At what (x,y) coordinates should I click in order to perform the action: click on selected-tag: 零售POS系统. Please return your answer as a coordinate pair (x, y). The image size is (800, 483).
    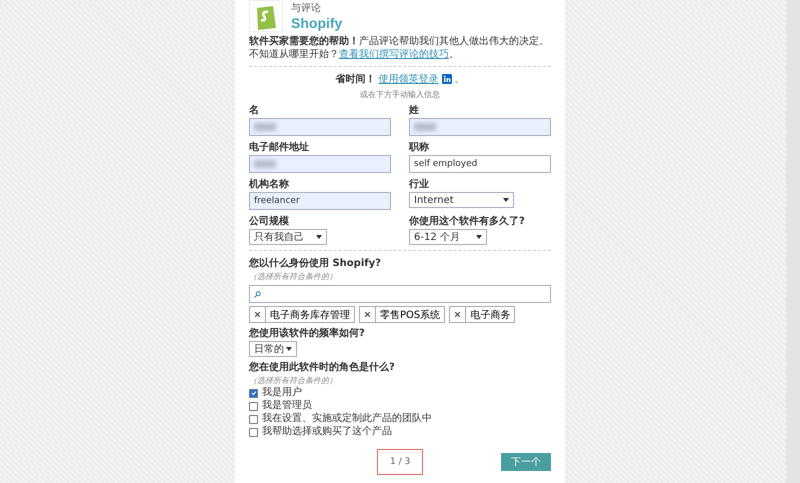
    Looking at the image, I should click on (402, 314).